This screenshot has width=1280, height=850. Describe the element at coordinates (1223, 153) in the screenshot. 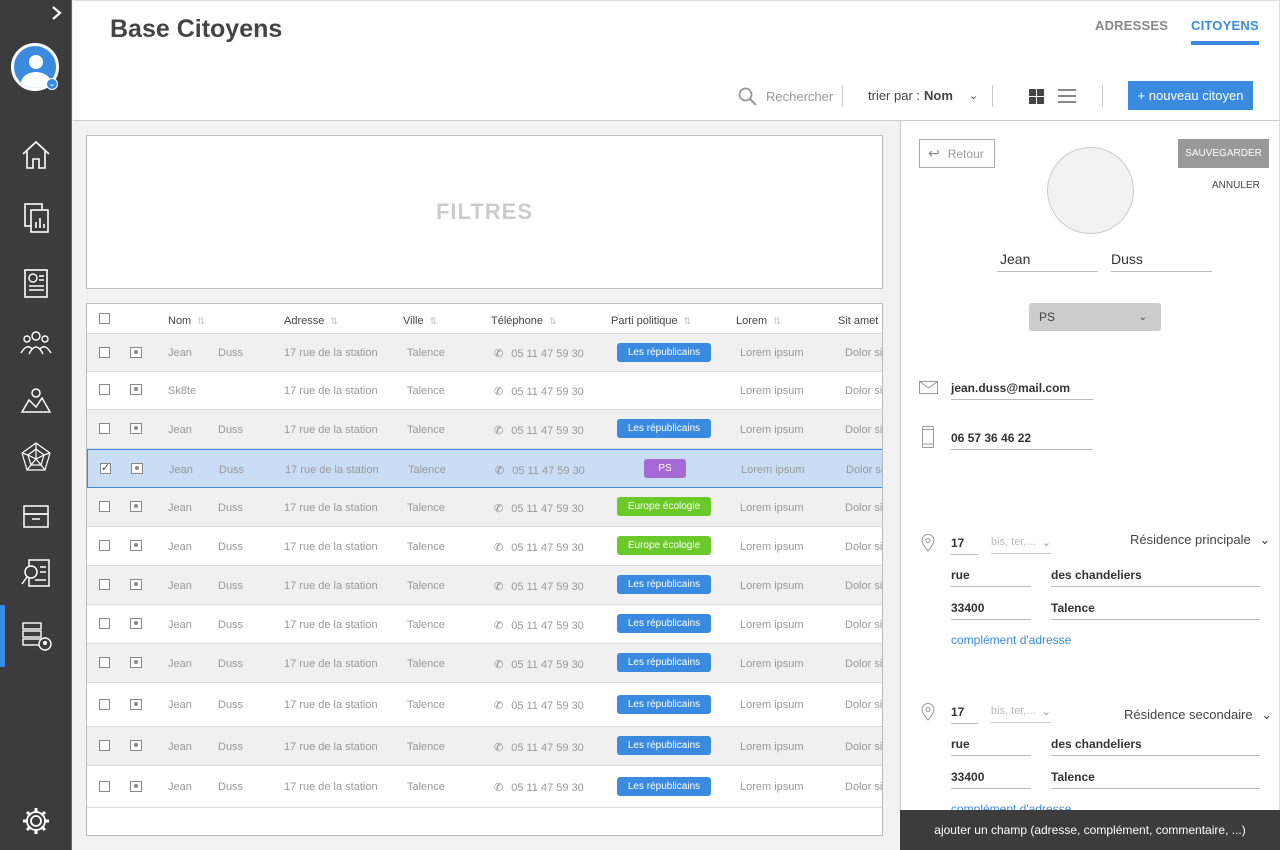

I see `save-button: SAUVEGARDER` at that location.